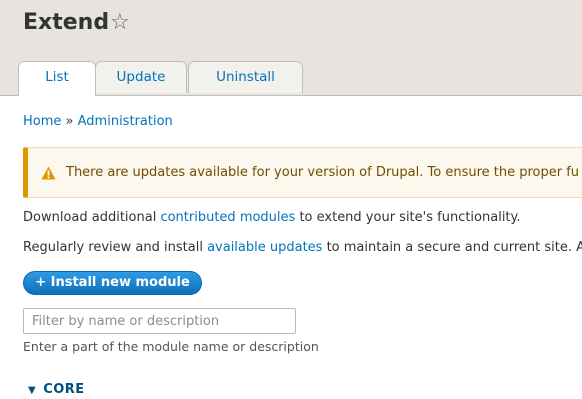 This screenshot has width=582, height=399. I want to click on install-new-module-button: + Install new module, so click(112, 283).